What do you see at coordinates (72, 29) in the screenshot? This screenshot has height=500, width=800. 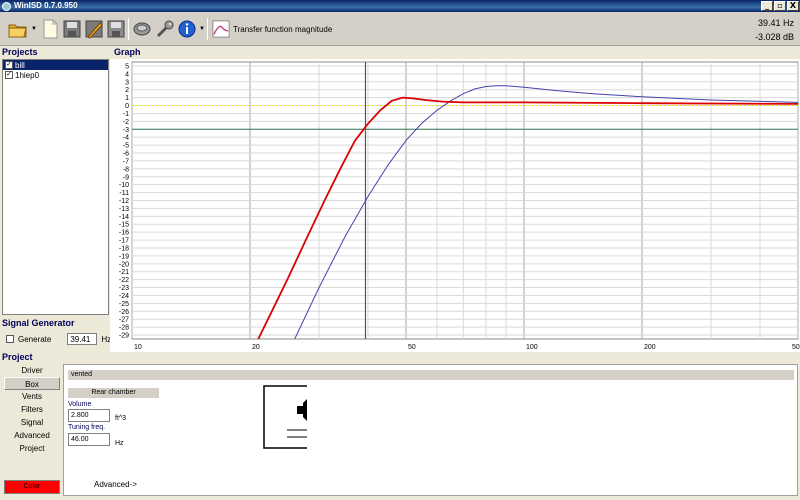 I see `save-icon` at bounding box center [72, 29].